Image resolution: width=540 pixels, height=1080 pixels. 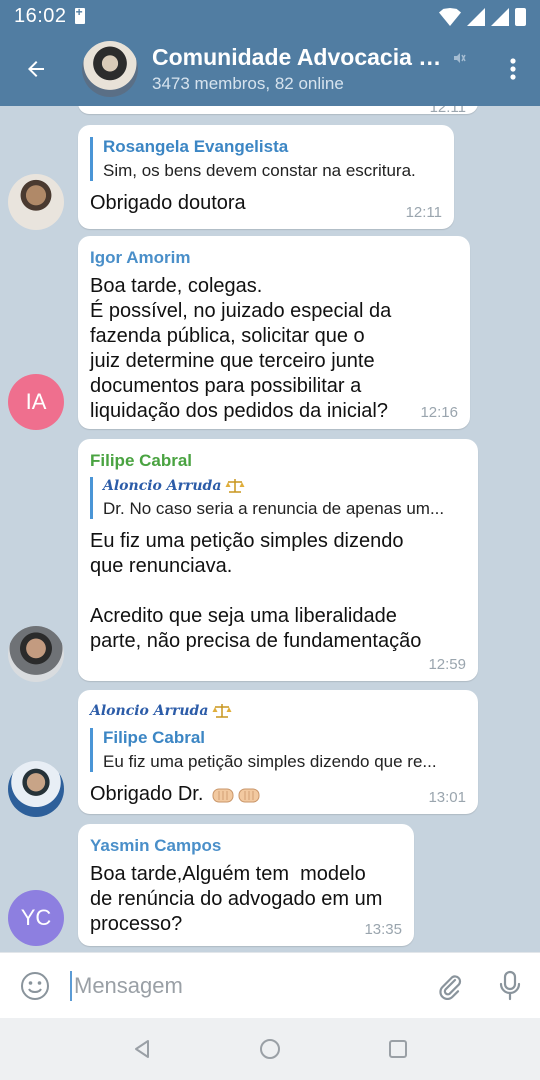 I want to click on battery-saver-icon, so click(x=79, y=14).